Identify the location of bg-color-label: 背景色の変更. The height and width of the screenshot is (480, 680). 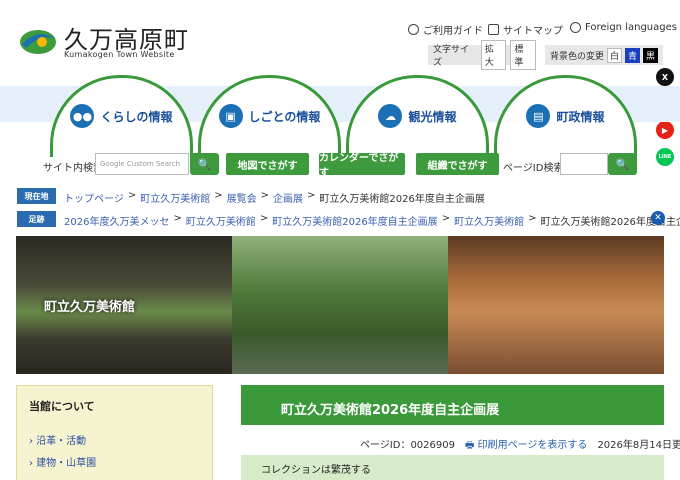
(577, 56).